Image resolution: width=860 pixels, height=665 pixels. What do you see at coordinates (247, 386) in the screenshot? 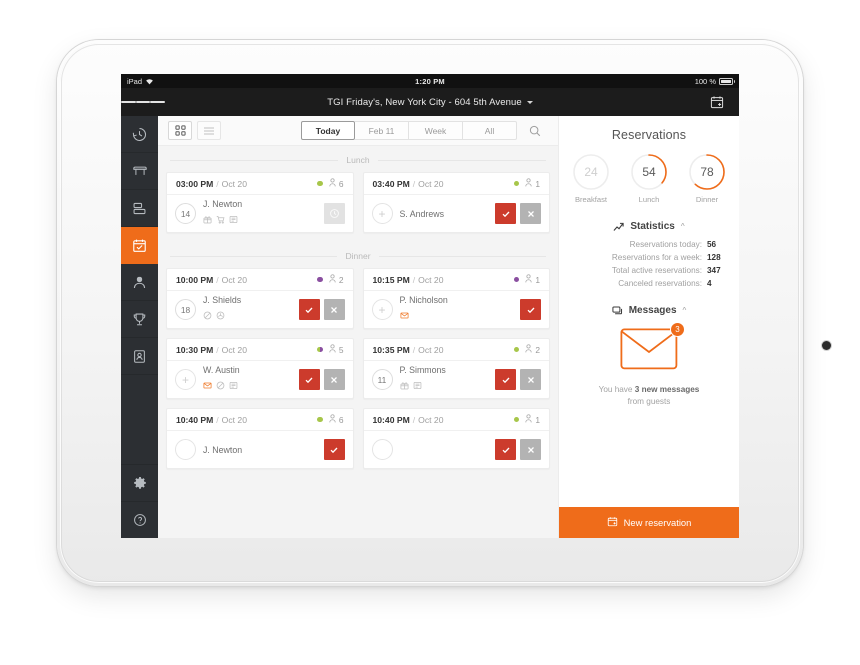
I see `guest-tags` at bounding box center [247, 386].